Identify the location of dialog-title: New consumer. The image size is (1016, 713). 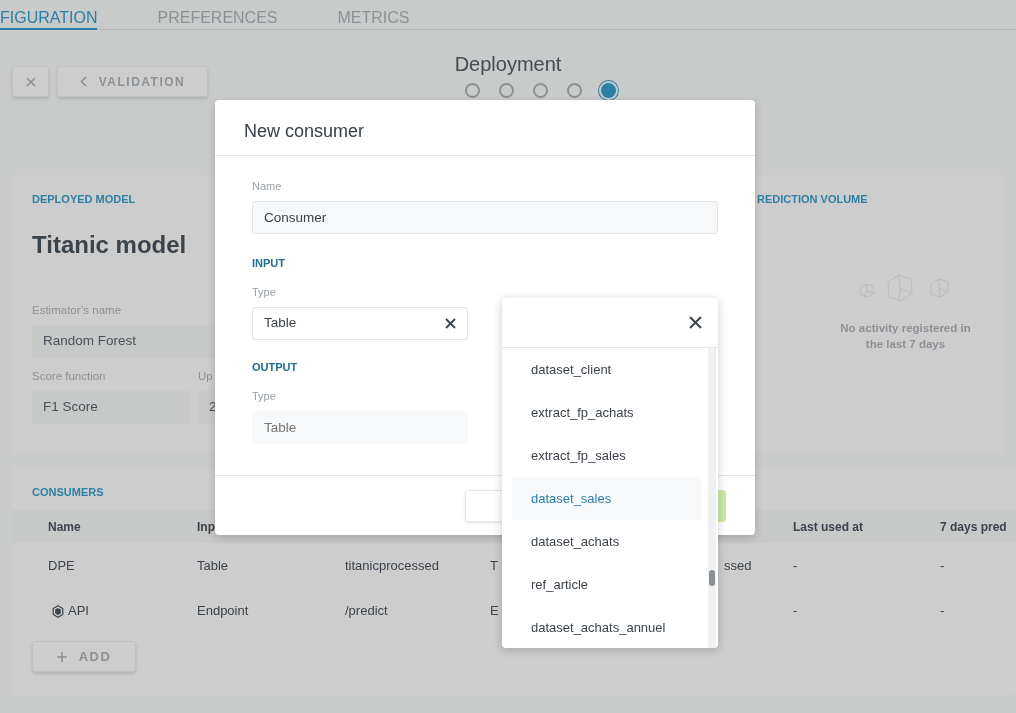
(304, 131).